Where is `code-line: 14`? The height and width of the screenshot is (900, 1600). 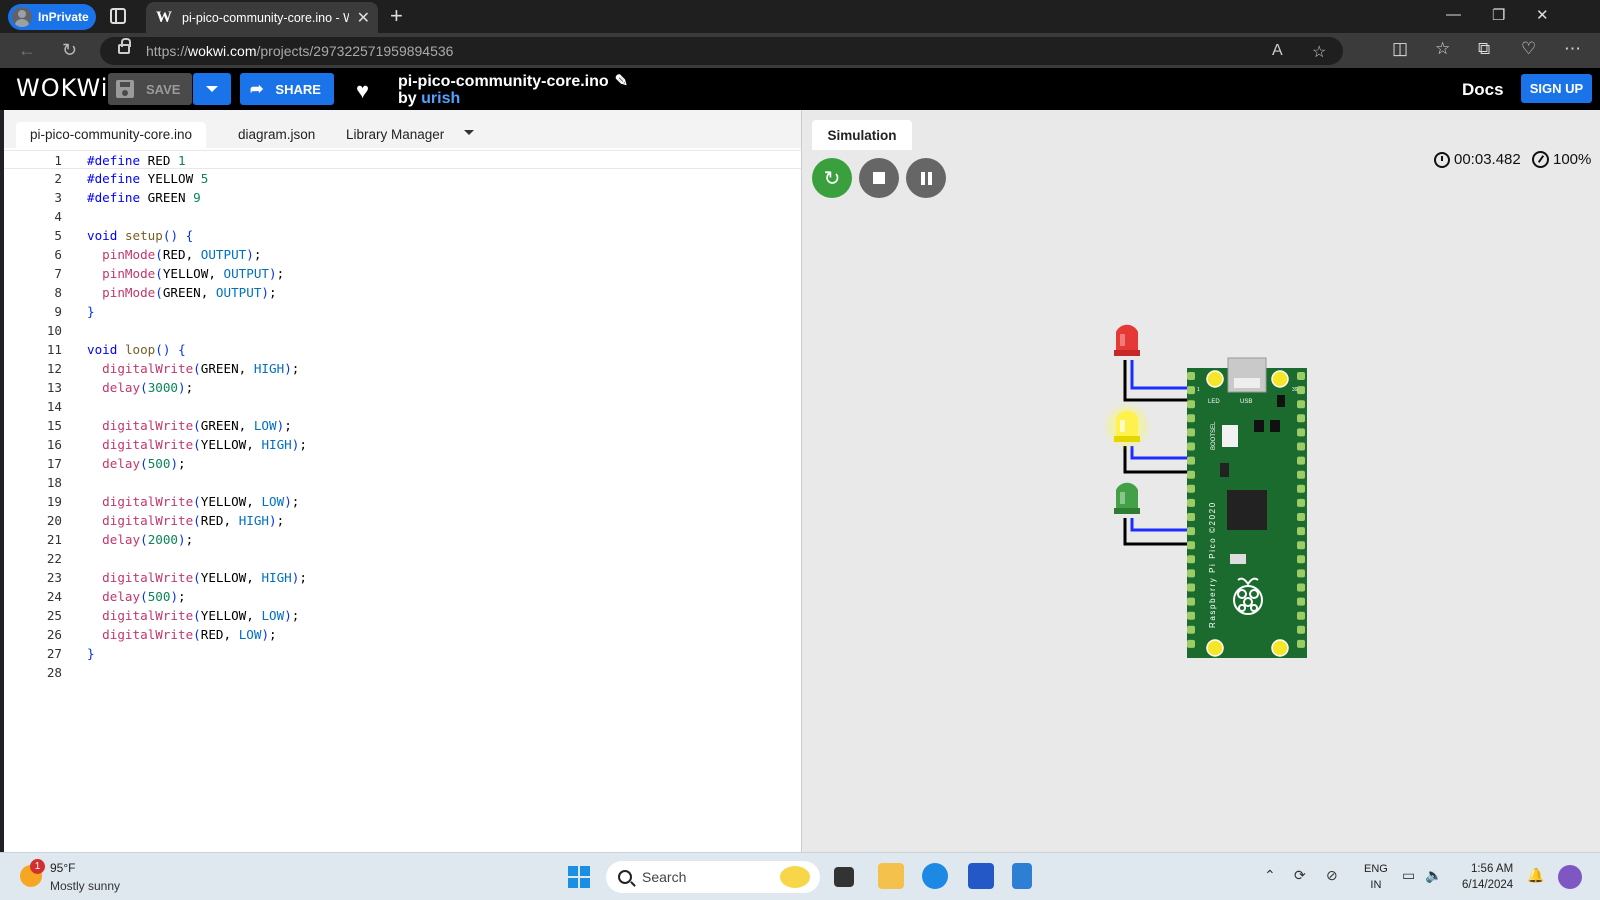
code-line: 14 is located at coordinates (402, 406).